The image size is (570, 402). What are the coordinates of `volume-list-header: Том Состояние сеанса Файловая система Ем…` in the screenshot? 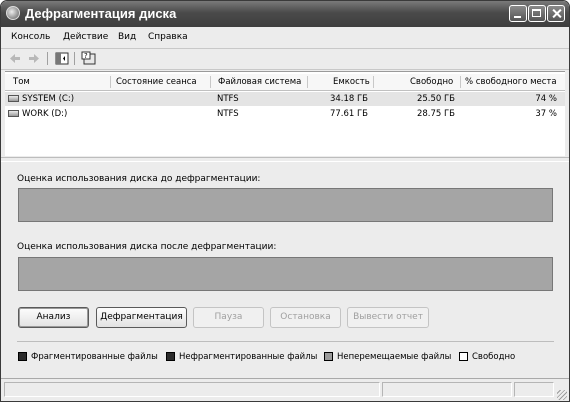 It's located at (285, 82).